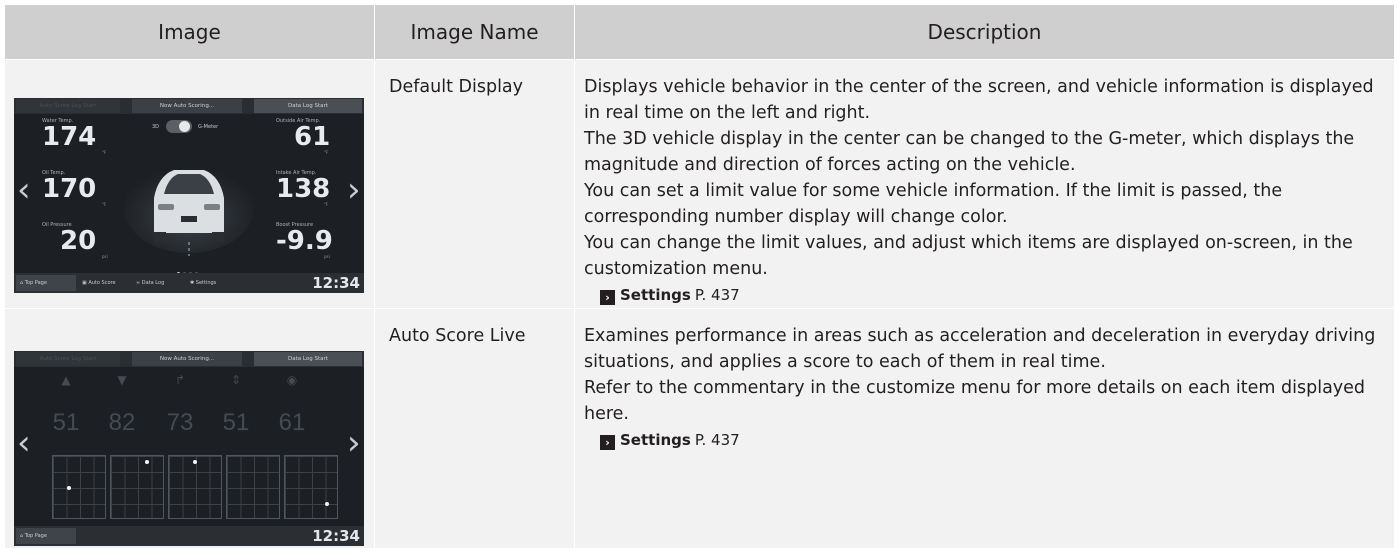 Image resolution: width=1398 pixels, height=555 pixels. What do you see at coordinates (156, 127) in the screenshot?
I see `toggle-3d-label: 3D` at bounding box center [156, 127].